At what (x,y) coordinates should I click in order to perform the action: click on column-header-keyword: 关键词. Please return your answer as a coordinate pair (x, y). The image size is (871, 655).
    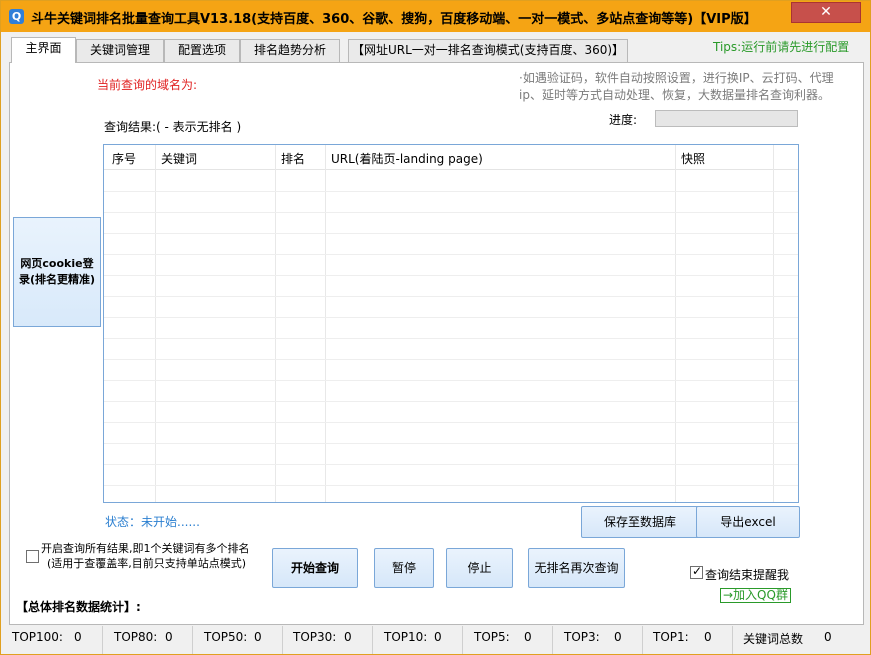
    Looking at the image, I should click on (179, 158).